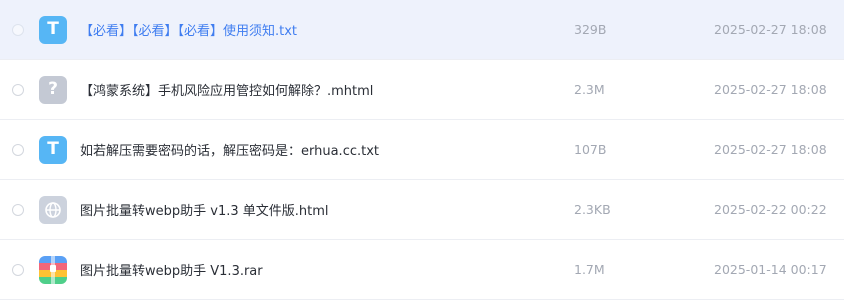 This screenshot has height=300, width=844. Describe the element at coordinates (589, 89) in the screenshot. I see `file-size: 2.3M` at that location.